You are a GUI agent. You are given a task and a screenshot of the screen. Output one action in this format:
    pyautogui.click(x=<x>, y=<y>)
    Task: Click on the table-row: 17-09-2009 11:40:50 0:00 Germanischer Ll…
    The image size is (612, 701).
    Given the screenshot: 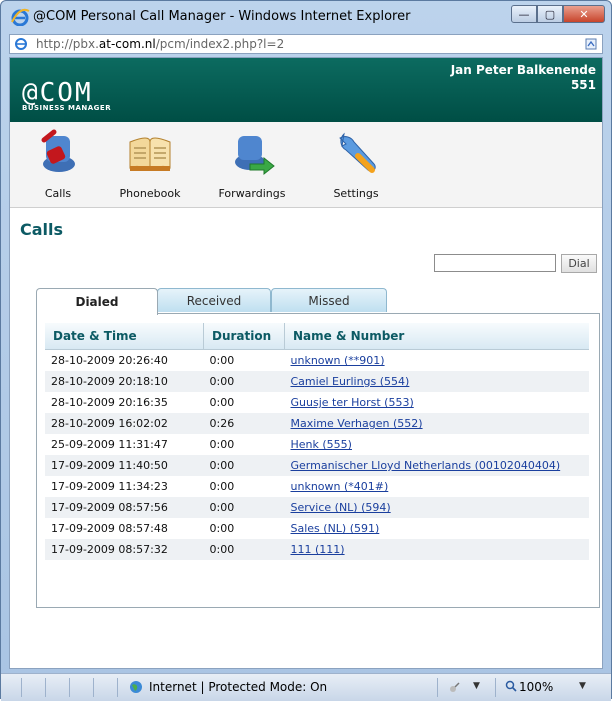 What is the action you would take?
    pyautogui.click(x=317, y=465)
    